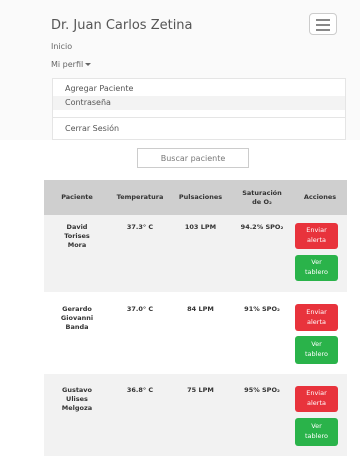 This screenshot has height=456, width=360. I want to click on dropdown-item-cerrar-sesion: Cerrar Sesión, so click(199, 129).